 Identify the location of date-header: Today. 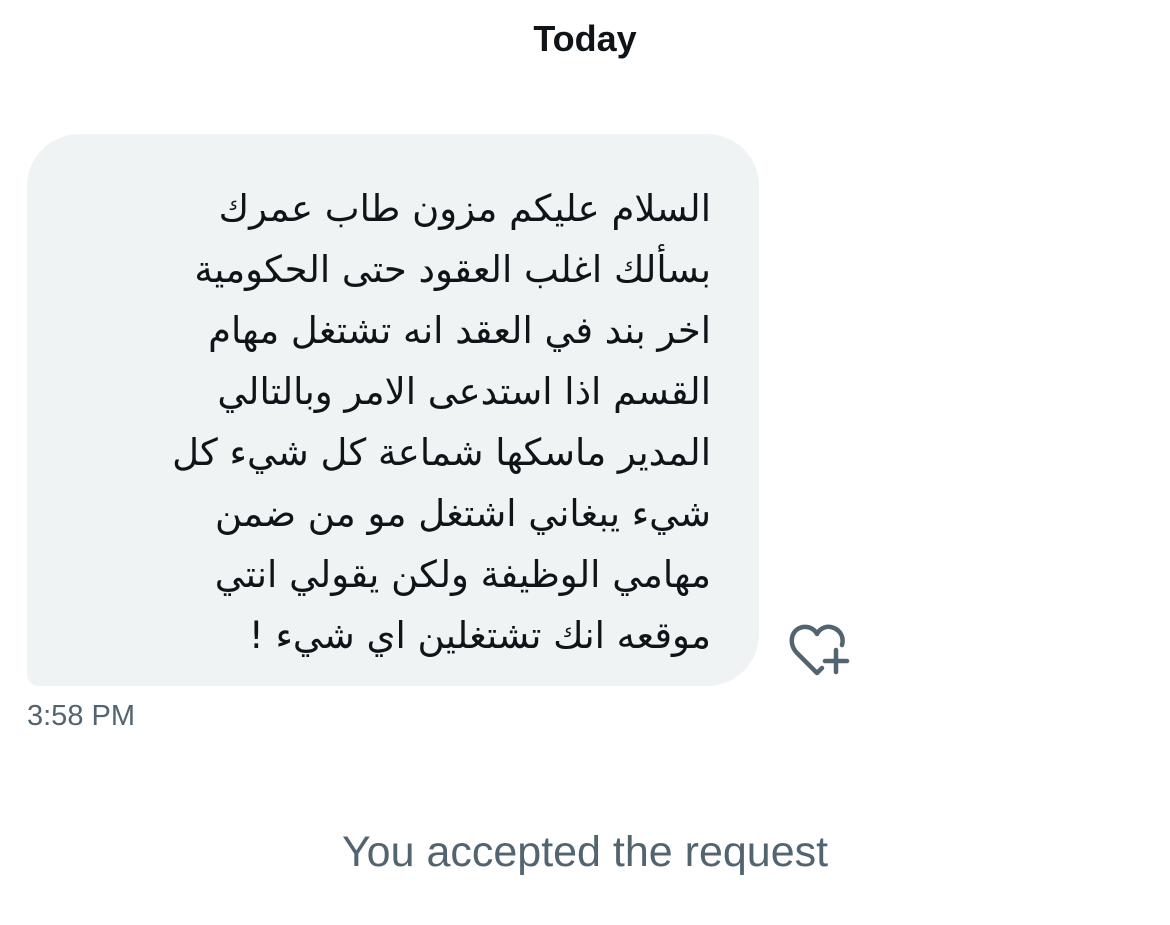
(585, 38).